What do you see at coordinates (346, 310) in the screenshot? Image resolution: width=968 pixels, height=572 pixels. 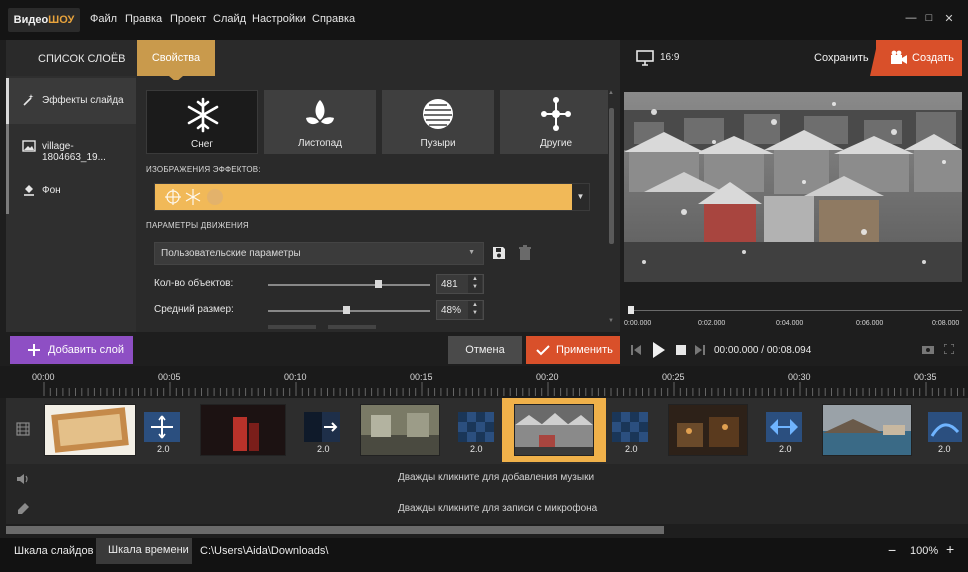 I see `size-slider-thumb` at bounding box center [346, 310].